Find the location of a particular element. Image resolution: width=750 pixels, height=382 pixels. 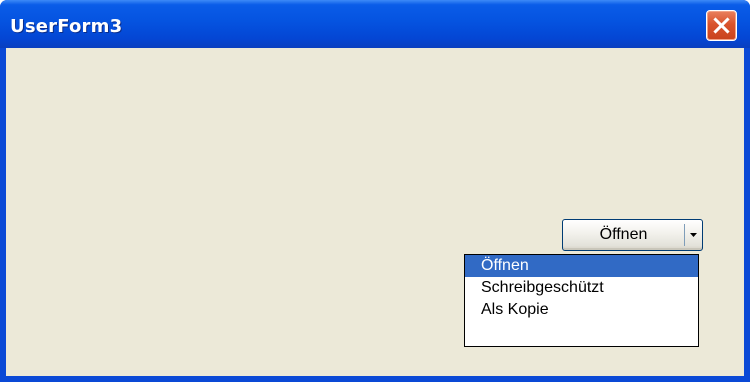

dropdown-arrow-icon is located at coordinates (693, 235).